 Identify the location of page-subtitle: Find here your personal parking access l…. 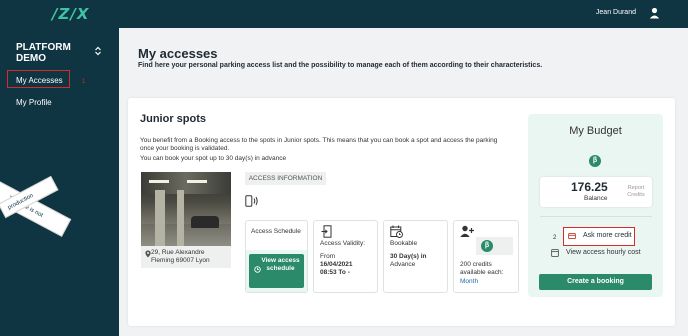
(340, 65).